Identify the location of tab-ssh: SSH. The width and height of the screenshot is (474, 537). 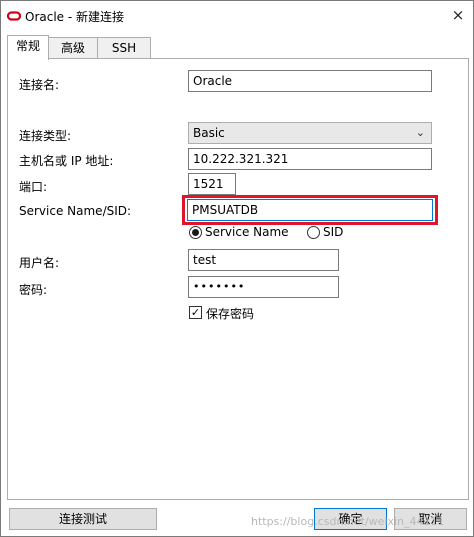
(124, 48).